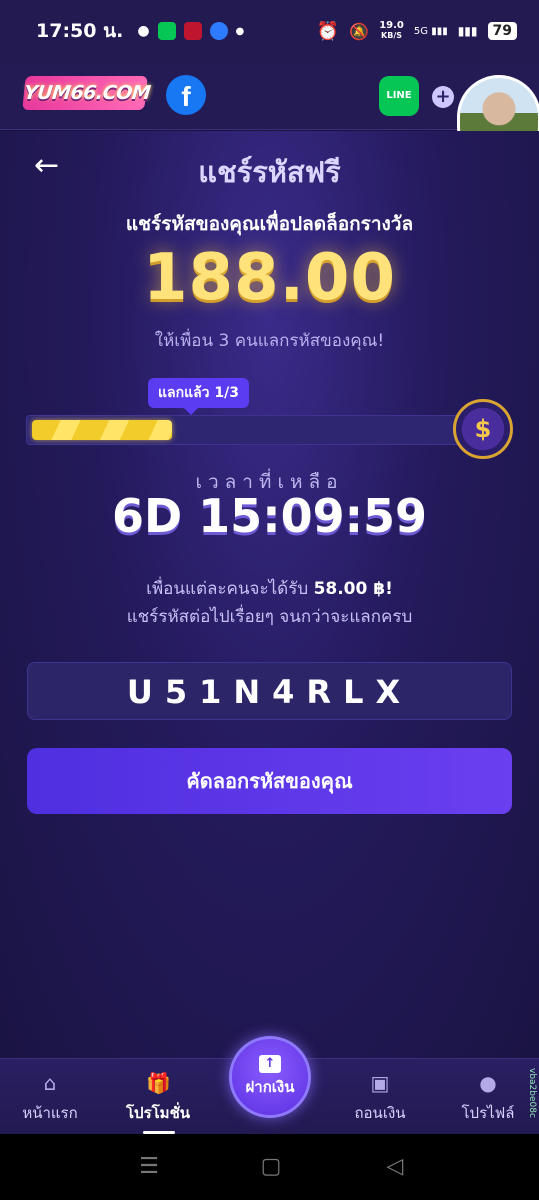 Image resolution: width=539 pixels, height=1200 pixels. I want to click on nav-withdraw-label: ถอนเงิน, so click(380, 1113).